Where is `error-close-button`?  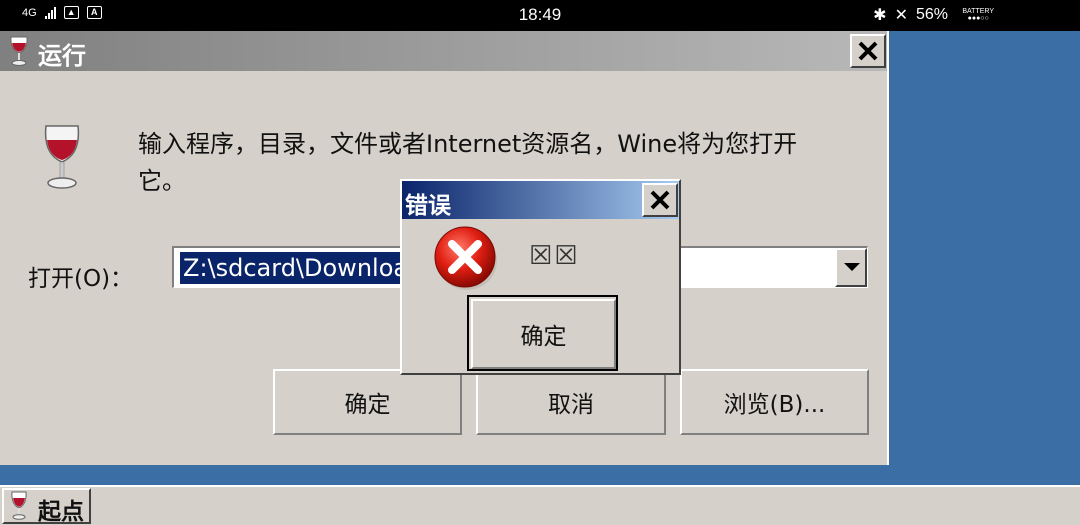
error-close-button is located at coordinates (660, 200).